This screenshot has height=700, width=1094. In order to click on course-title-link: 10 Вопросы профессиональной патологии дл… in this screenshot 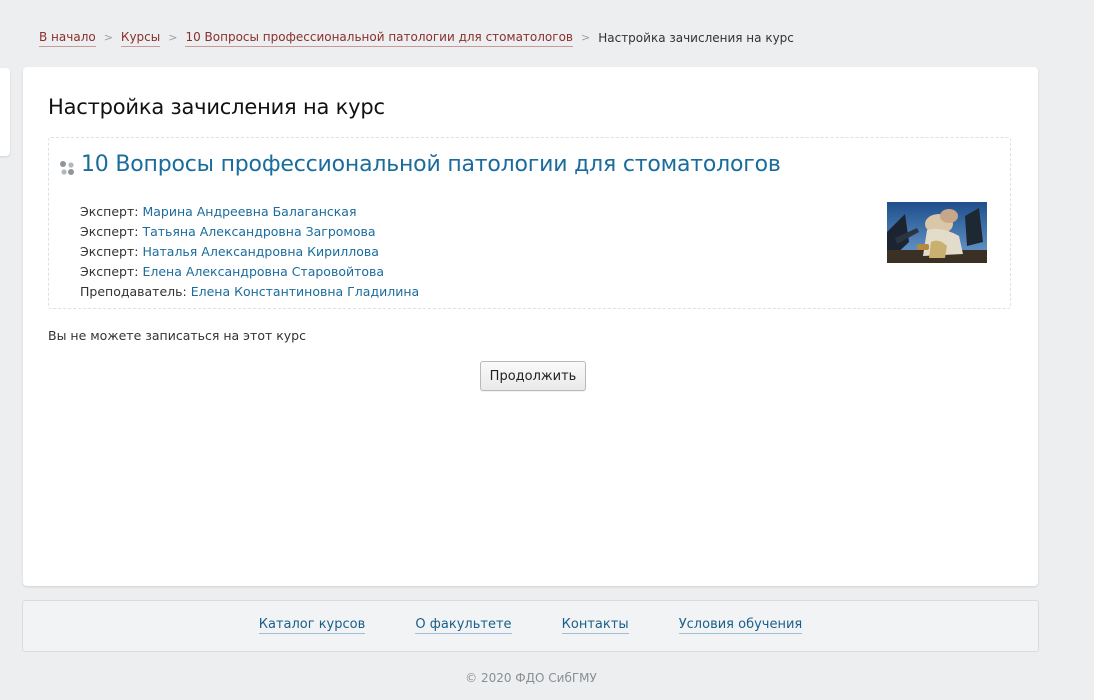, I will do `click(431, 164)`.